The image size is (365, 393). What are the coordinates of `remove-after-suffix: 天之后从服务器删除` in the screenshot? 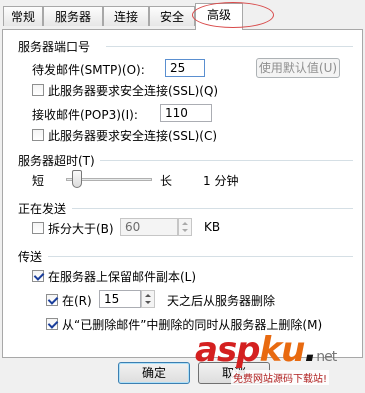 It's located at (221, 301).